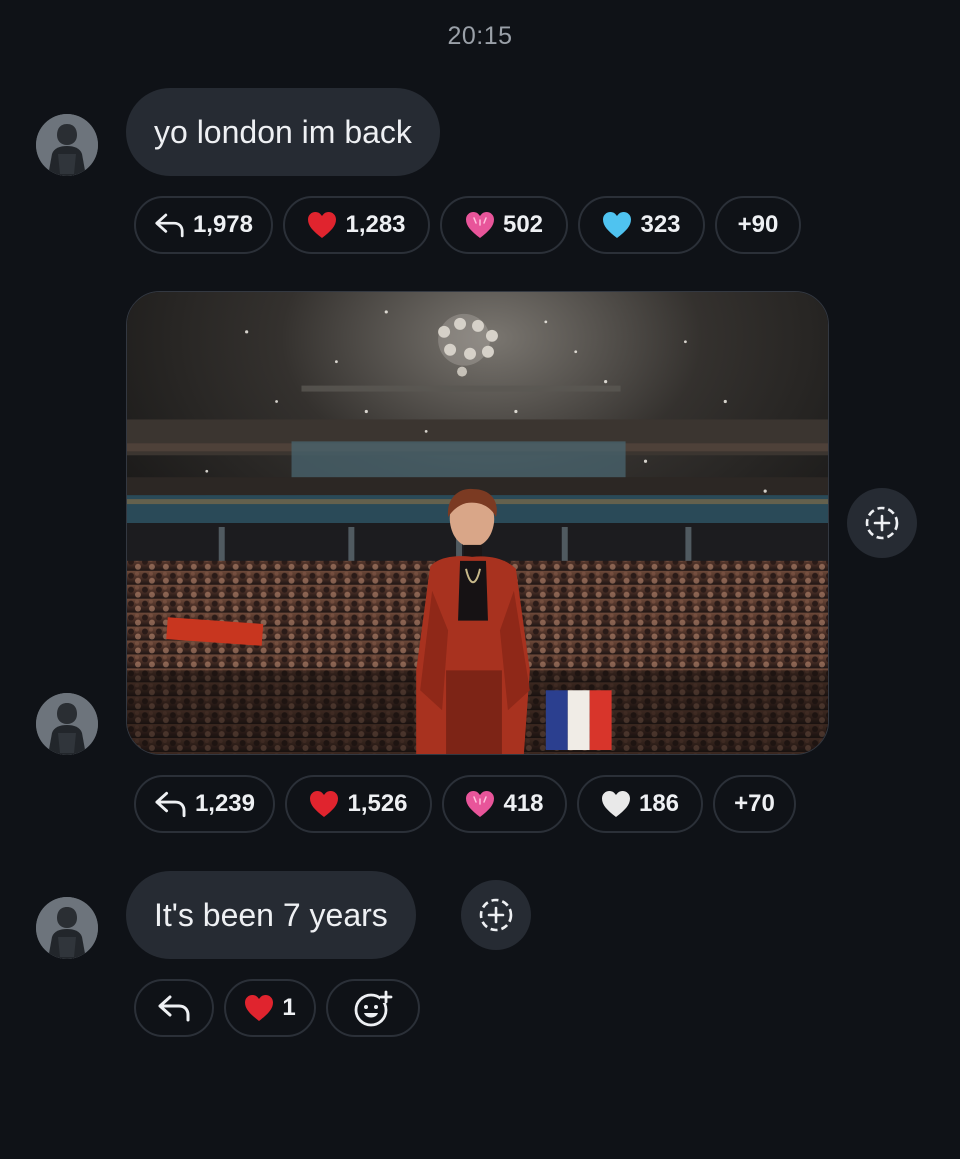 The height and width of the screenshot is (1159, 960). What do you see at coordinates (377, 803) in the screenshot?
I see `reaction-count: 1,526` at bounding box center [377, 803].